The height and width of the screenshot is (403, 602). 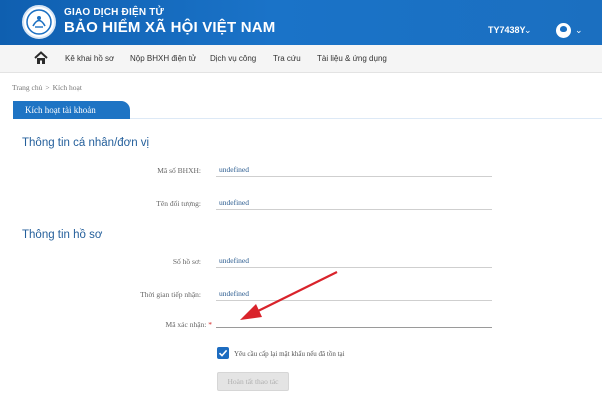 What do you see at coordinates (289, 295) in the screenshot?
I see `annotation-arrow-icon` at bounding box center [289, 295].